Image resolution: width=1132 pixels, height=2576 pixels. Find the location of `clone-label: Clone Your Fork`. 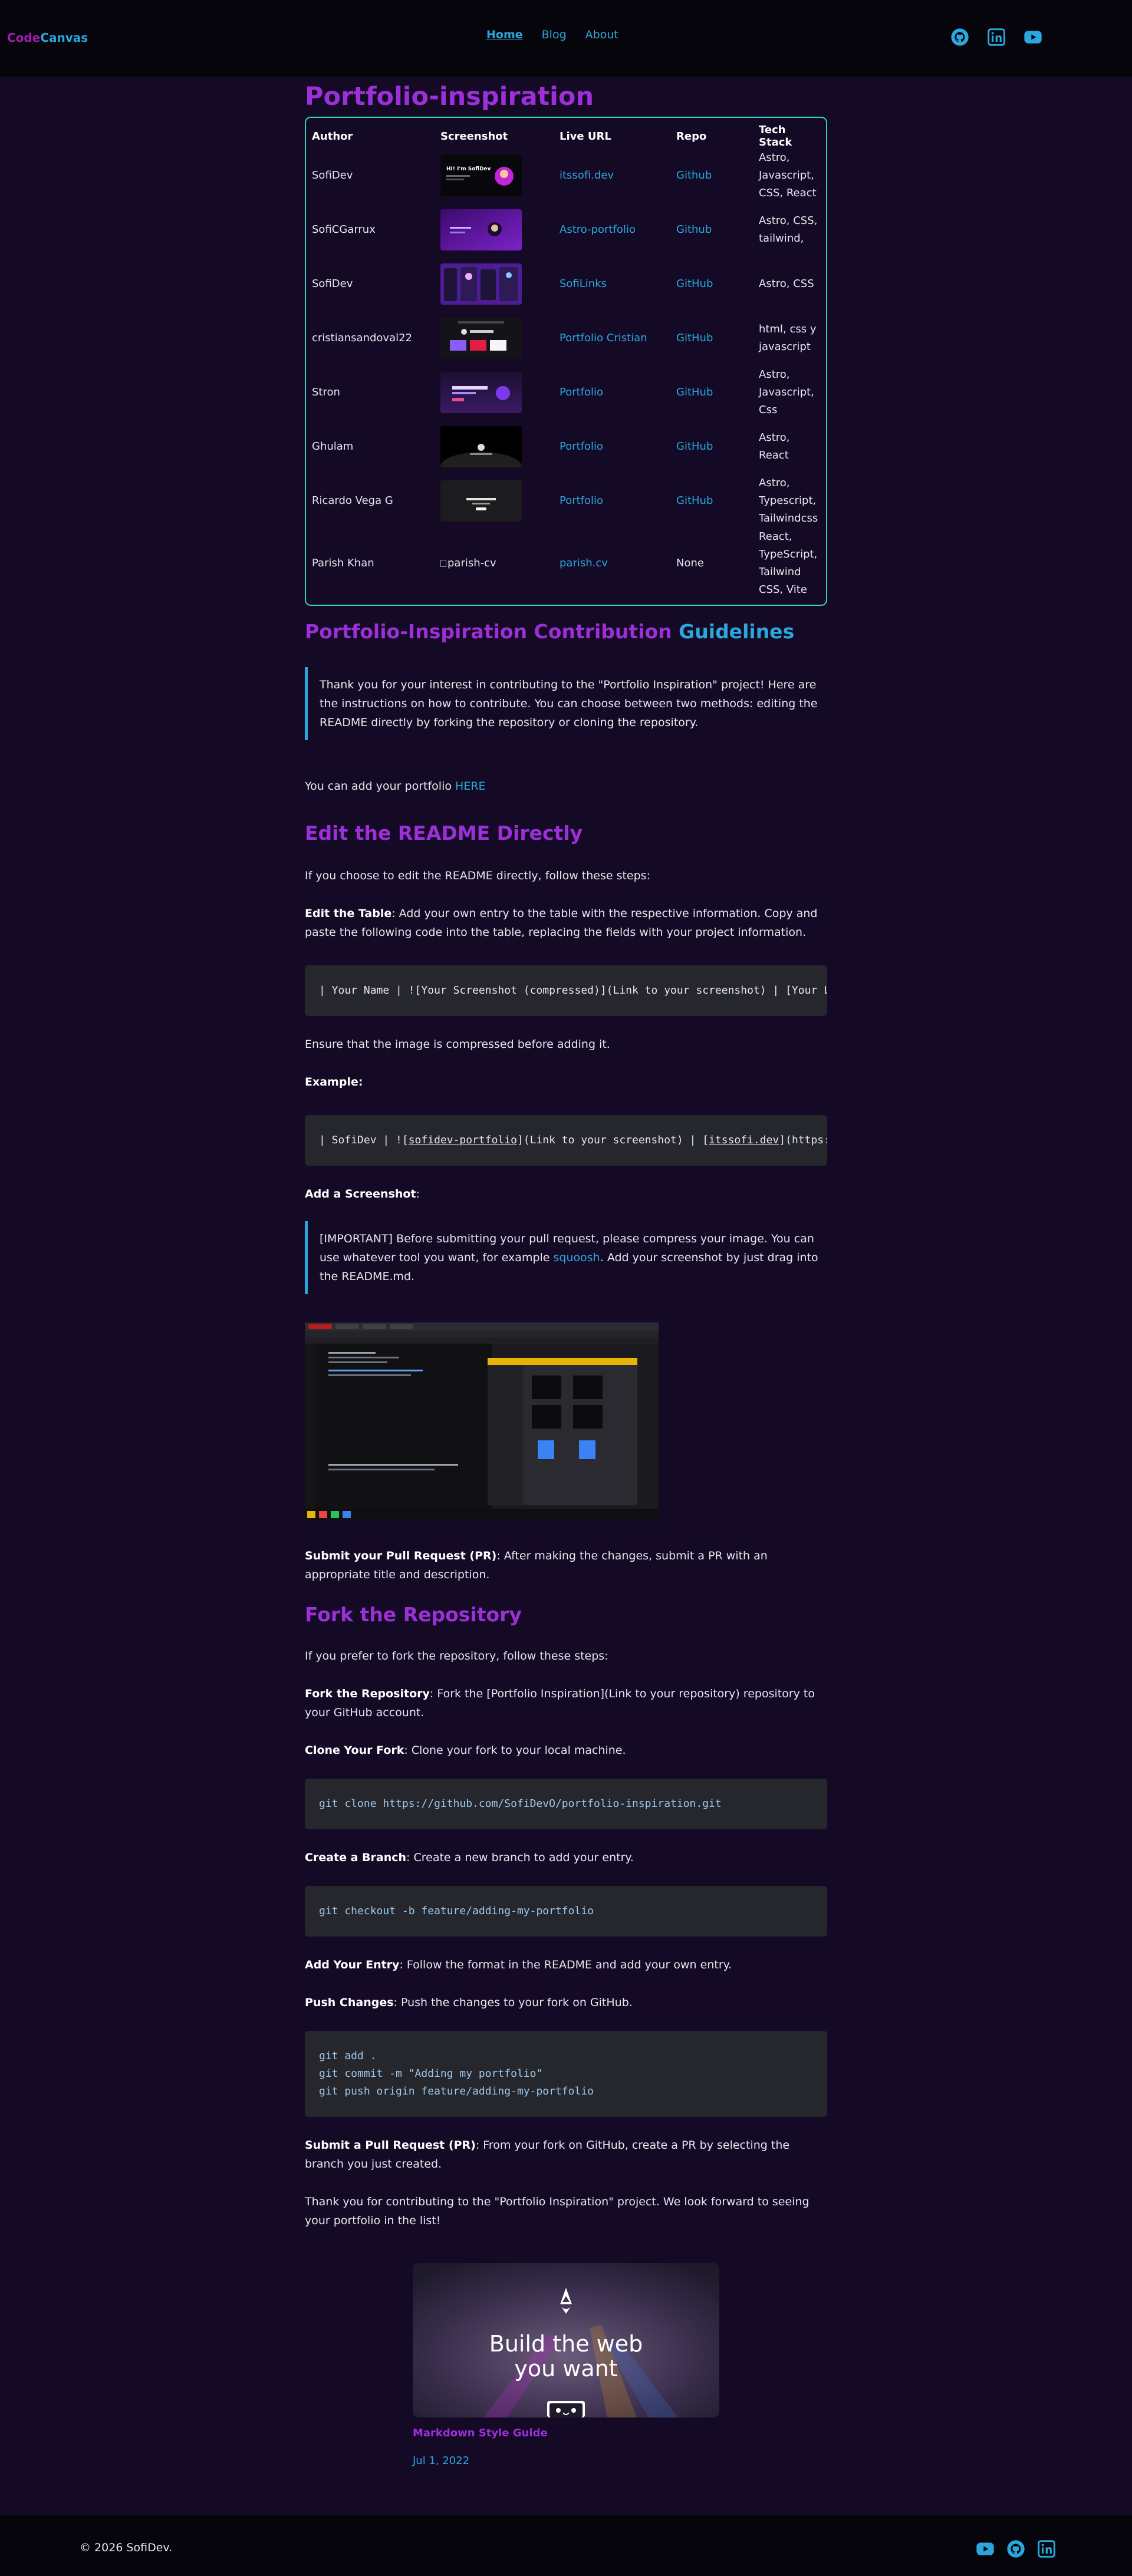

clone-label: Clone Your Fork is located at coordinates (355, 1750).